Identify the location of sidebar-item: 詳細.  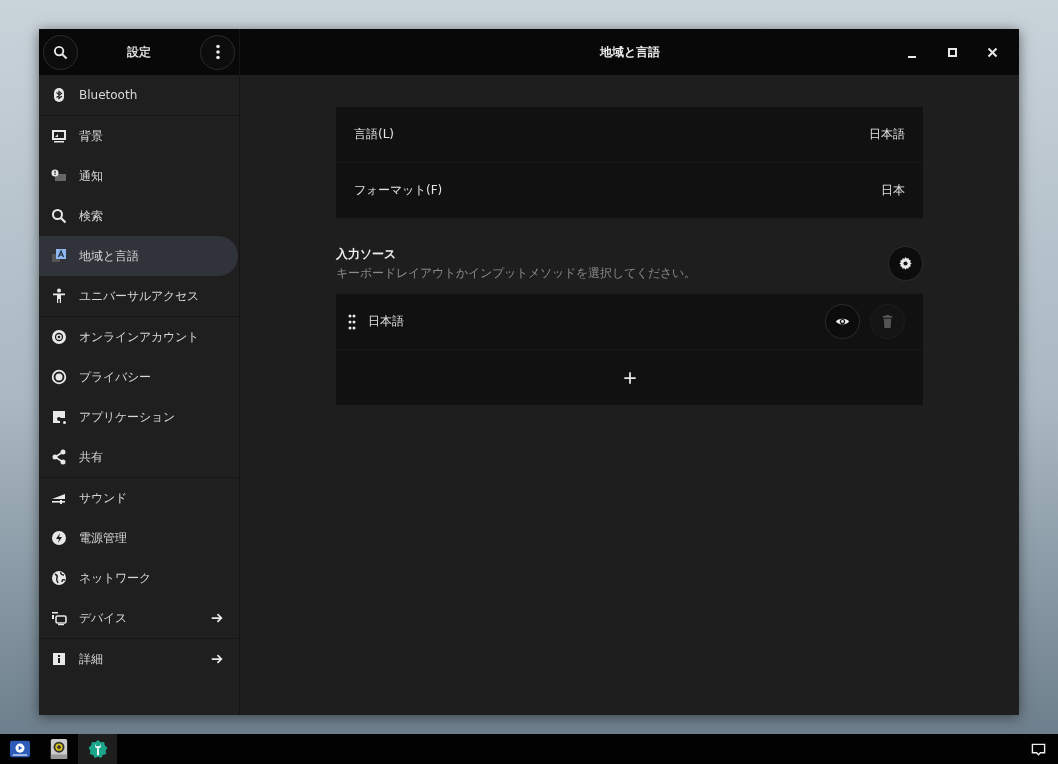
(138, 659).